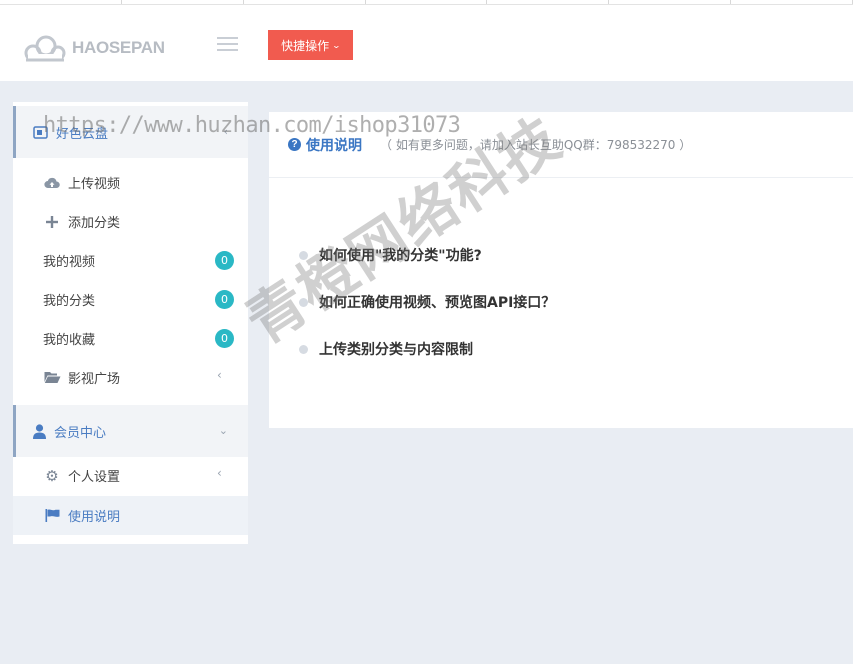 The height and width of the screenshot is (664, 853). What do you see at coordinates (130, 132) in the screenshot?
I see `sidebar-group-disk: 好色云盘 ‹` at bounding box center [130, 132].